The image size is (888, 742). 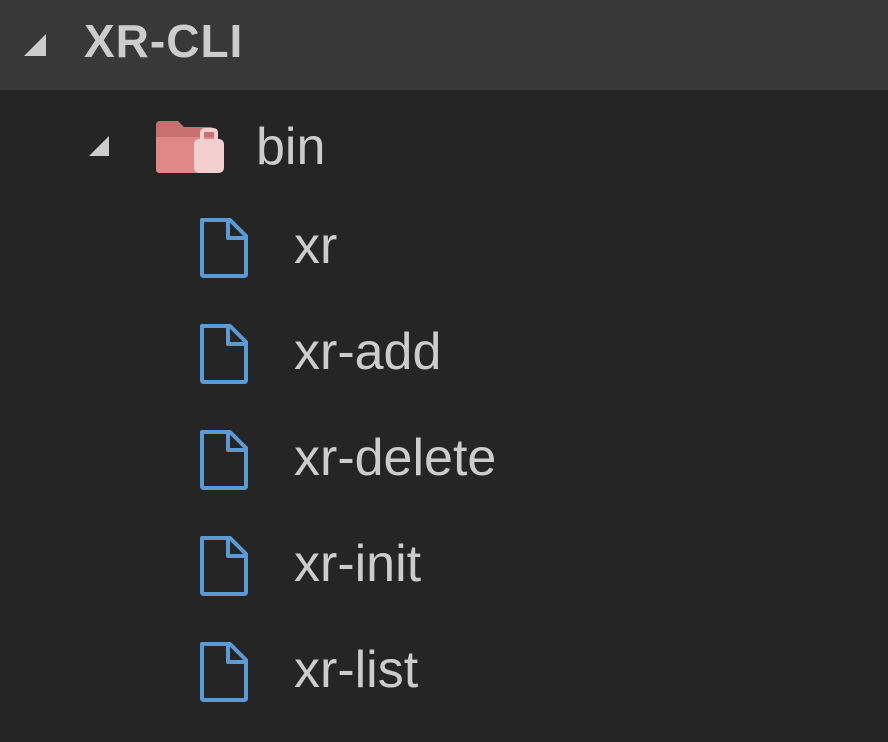 I want to click on folder-open-icon, so click(x=191, y=148).